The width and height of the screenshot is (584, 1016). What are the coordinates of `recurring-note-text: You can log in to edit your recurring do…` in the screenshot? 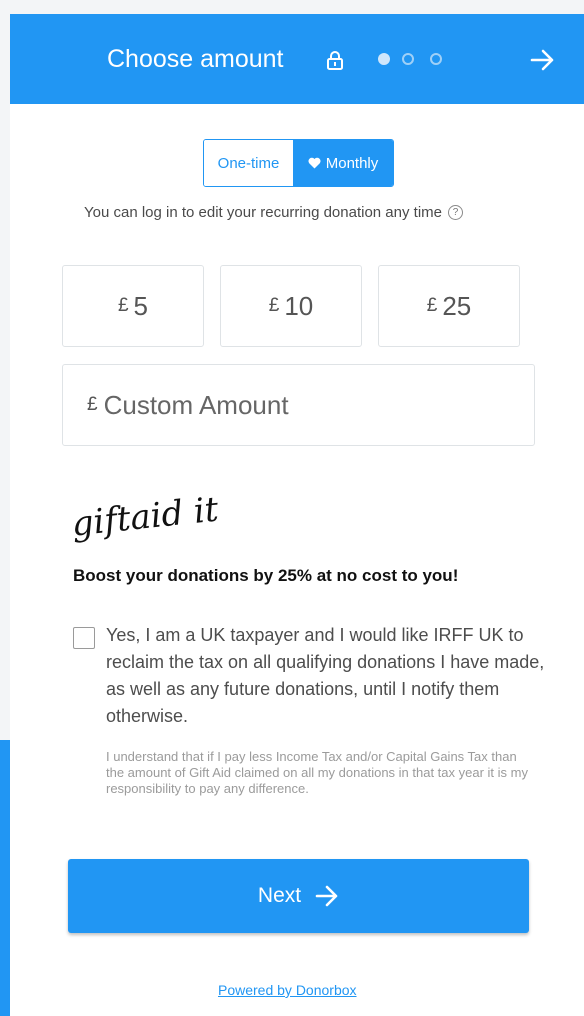 It's located at (263, 212).